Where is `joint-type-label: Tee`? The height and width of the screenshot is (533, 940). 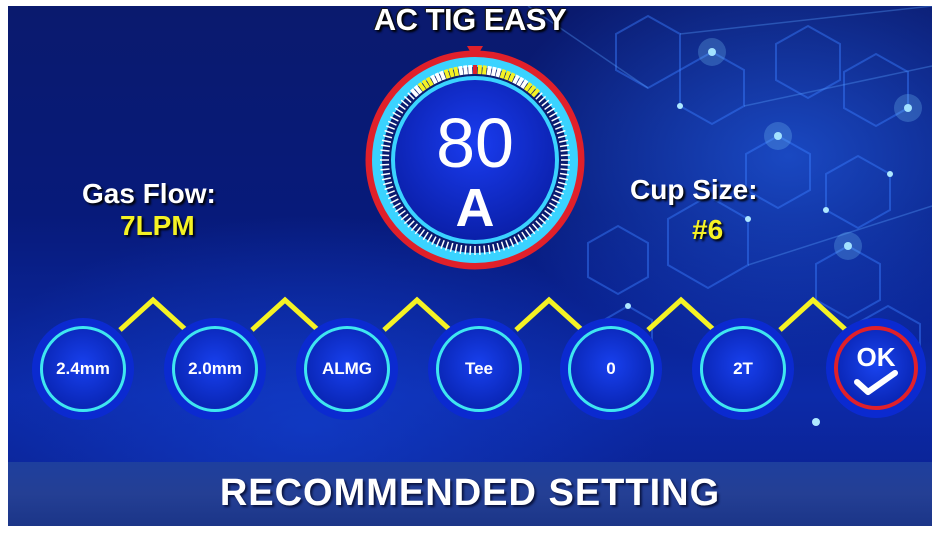 joint-type-label: Tee is located at coordinates (479, 368).